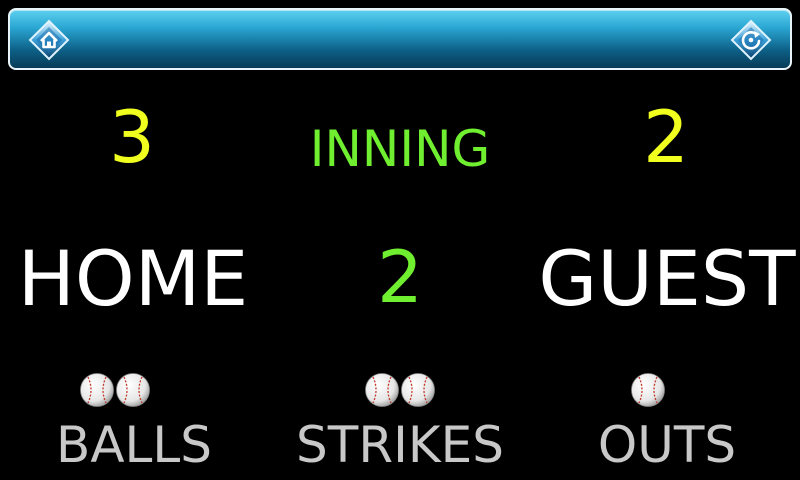 Image resolution: width=800 pixels, height=480 pixels. Describe the element at coordinates (751, 40) in the screenshot. I see `reset-icon` at that location.